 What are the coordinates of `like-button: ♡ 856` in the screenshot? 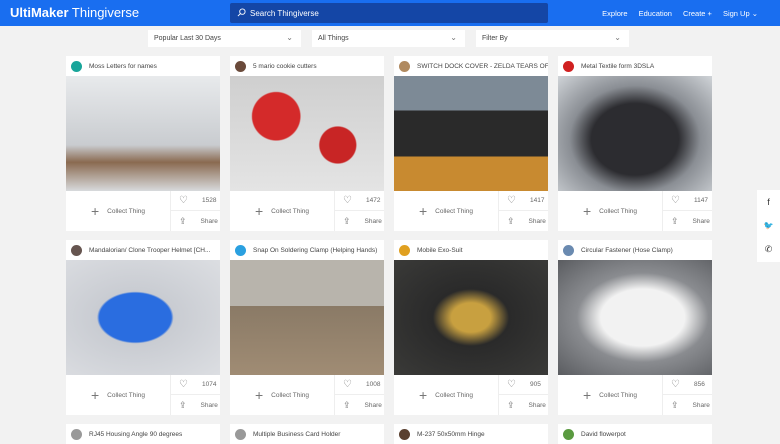 It's located at (687, 385).